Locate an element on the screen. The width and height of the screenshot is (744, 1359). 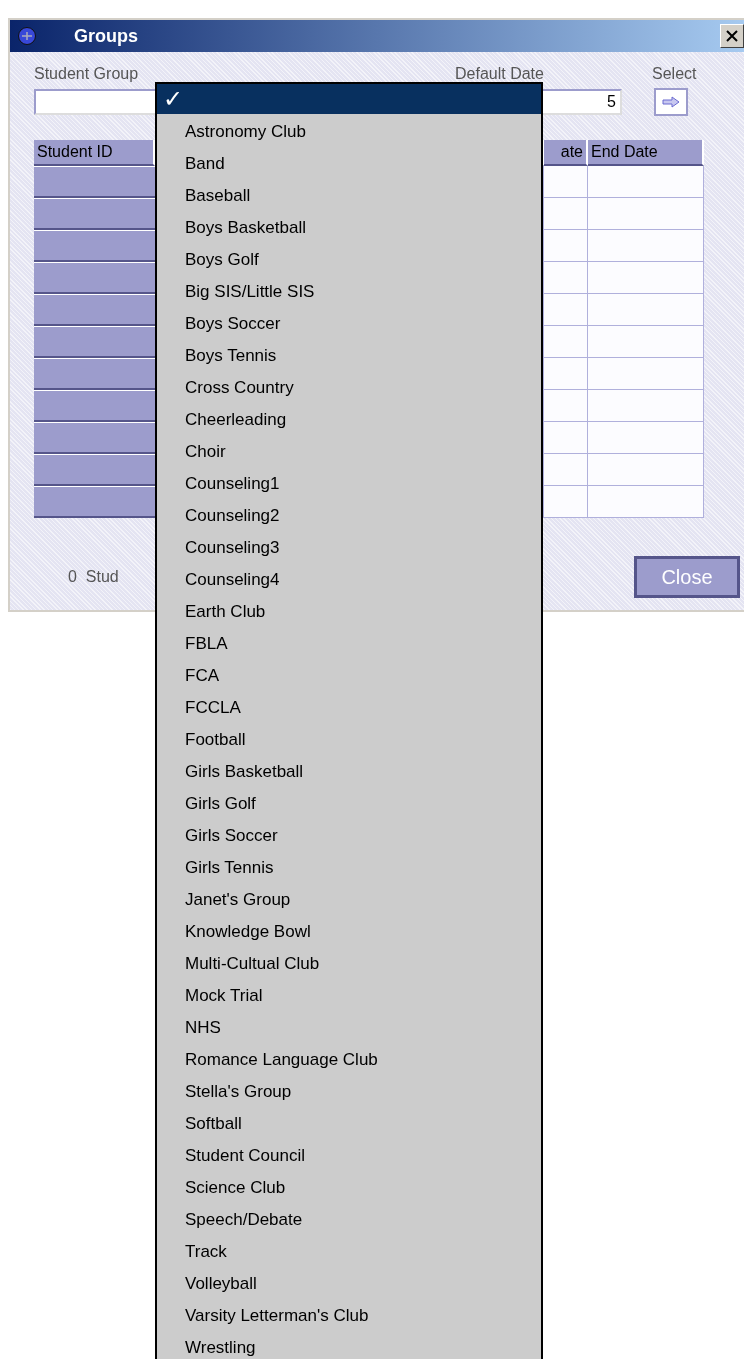
dropdown-item: Multi-Cultual Club is located at coordinates (349, 964).